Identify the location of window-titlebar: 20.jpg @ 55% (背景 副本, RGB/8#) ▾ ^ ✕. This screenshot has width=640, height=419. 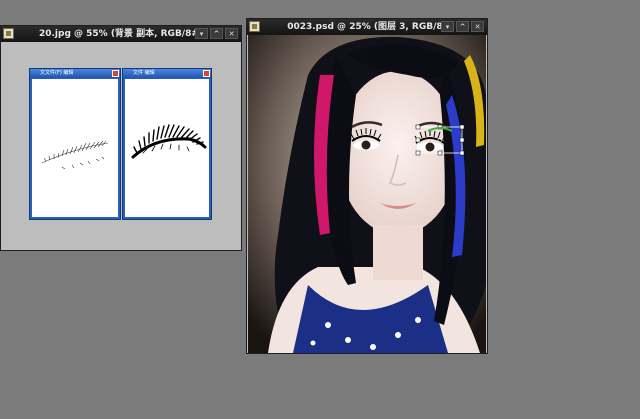
(121, 34).